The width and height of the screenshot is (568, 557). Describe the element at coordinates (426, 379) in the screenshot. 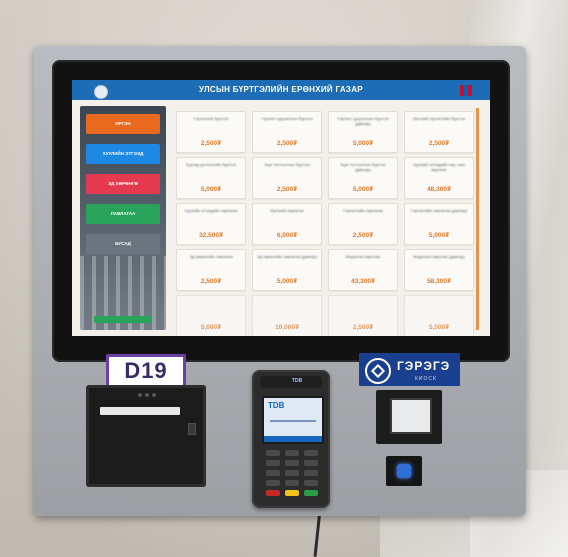

I see `gerege-subtitle: КИОСК` at that location.